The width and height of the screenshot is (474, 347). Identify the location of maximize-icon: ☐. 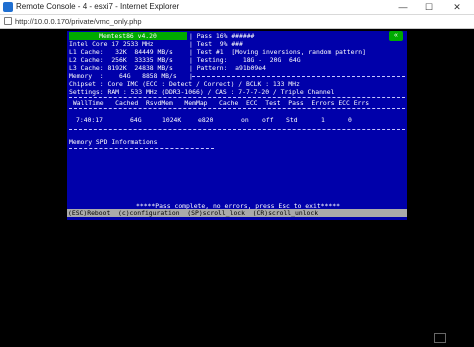
(429, 7).